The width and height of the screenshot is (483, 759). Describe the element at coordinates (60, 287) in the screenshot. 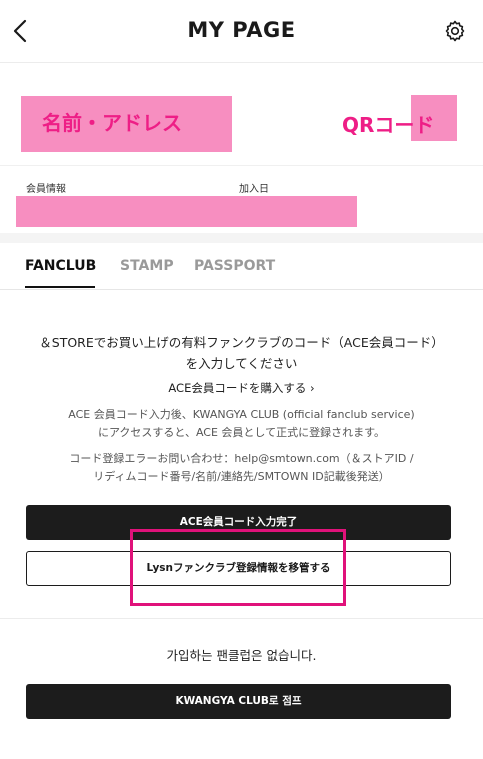

I see `active-tab-indicator` at that location.